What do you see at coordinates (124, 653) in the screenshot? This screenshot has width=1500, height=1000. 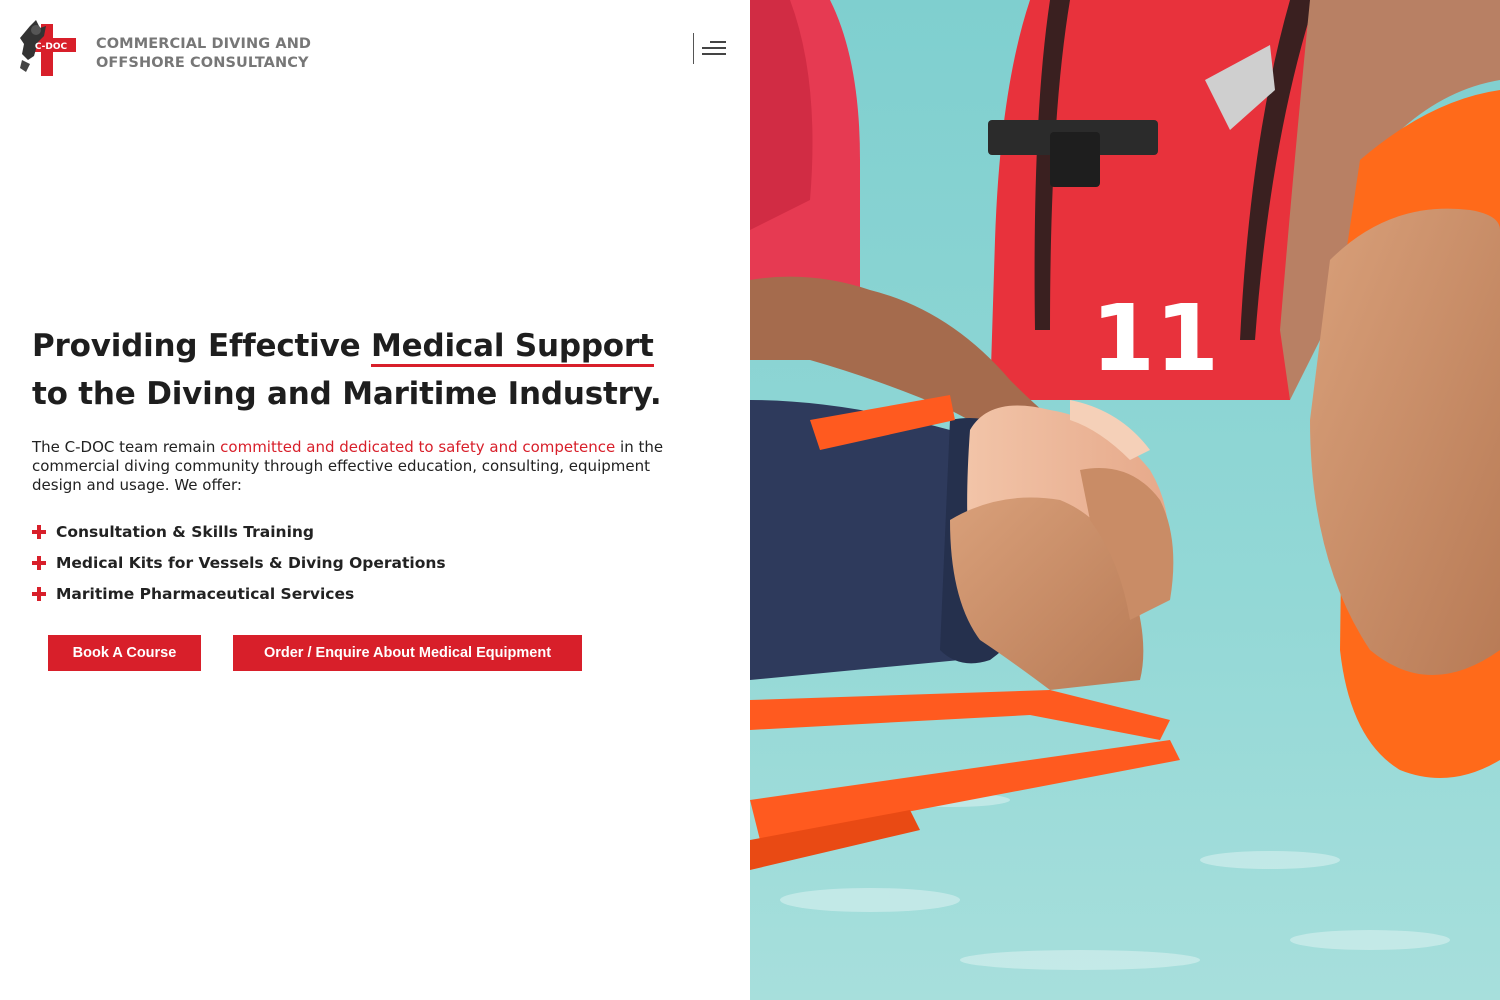 I see `book-course-button: Book A Course` at bounding box center [124, 653].